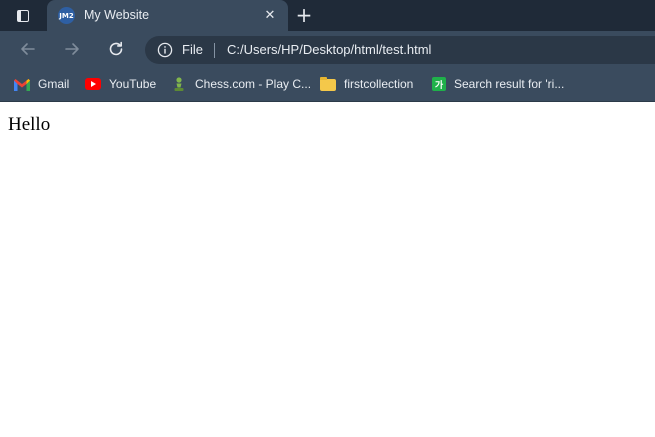 This screenshot has height=437, width=655. What do you see at coordinates (54, 84) in the screenshot?
I see `bookmark-label: Gmail` at bounding box center [54, 84].